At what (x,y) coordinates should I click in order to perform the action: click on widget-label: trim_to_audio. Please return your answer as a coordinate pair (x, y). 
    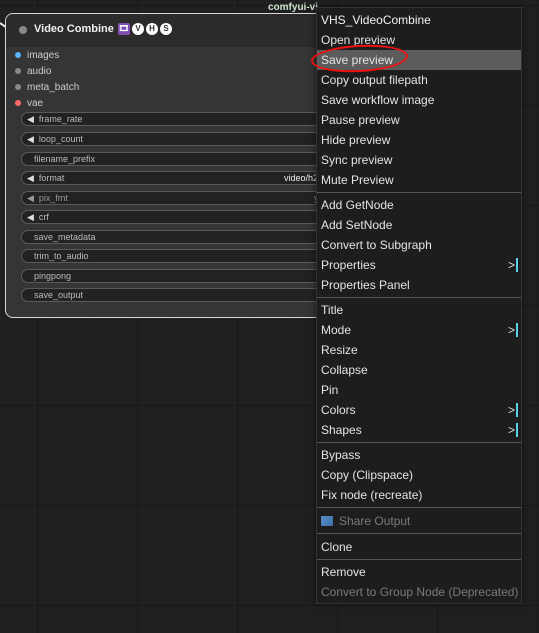
    Looking at the image, I should click on (61, 256).